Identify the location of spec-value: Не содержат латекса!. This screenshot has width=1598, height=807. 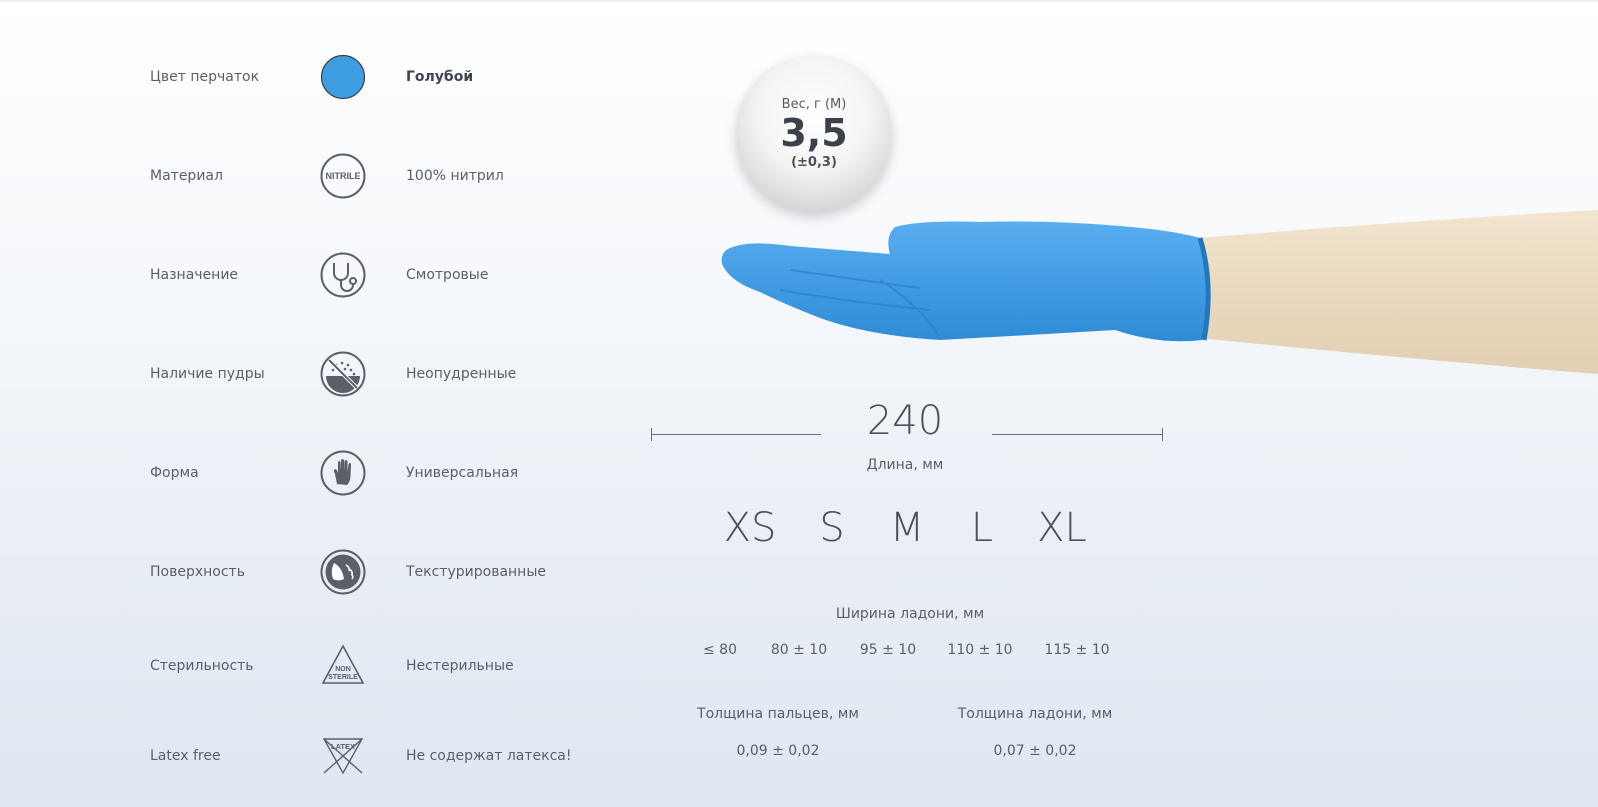
(489, 756).